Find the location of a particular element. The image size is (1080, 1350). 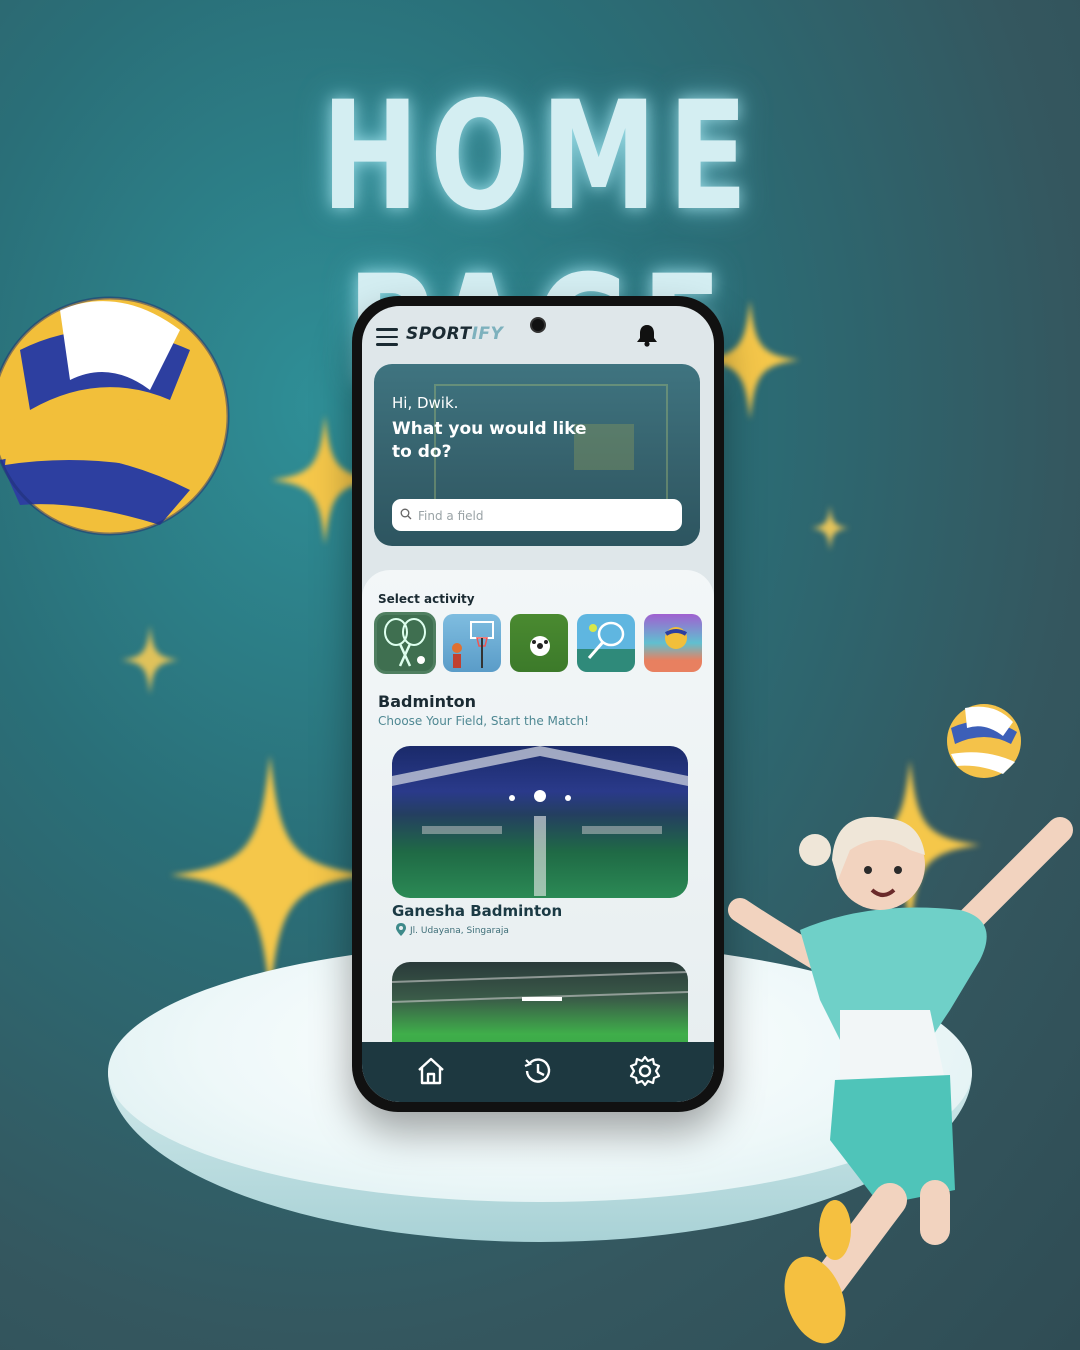

volleyball-icon is located at coordinates (676, 638).